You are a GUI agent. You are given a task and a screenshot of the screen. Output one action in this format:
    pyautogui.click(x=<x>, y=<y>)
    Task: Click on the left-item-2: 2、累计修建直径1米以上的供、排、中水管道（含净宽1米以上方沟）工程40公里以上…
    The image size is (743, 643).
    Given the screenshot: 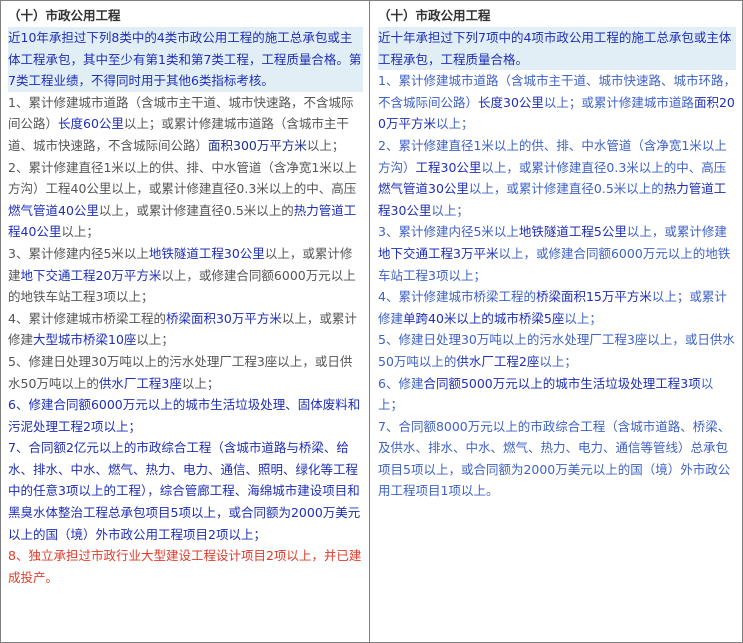 What is the action you would take?
    pyautogui.click(x=182, y=199)
    